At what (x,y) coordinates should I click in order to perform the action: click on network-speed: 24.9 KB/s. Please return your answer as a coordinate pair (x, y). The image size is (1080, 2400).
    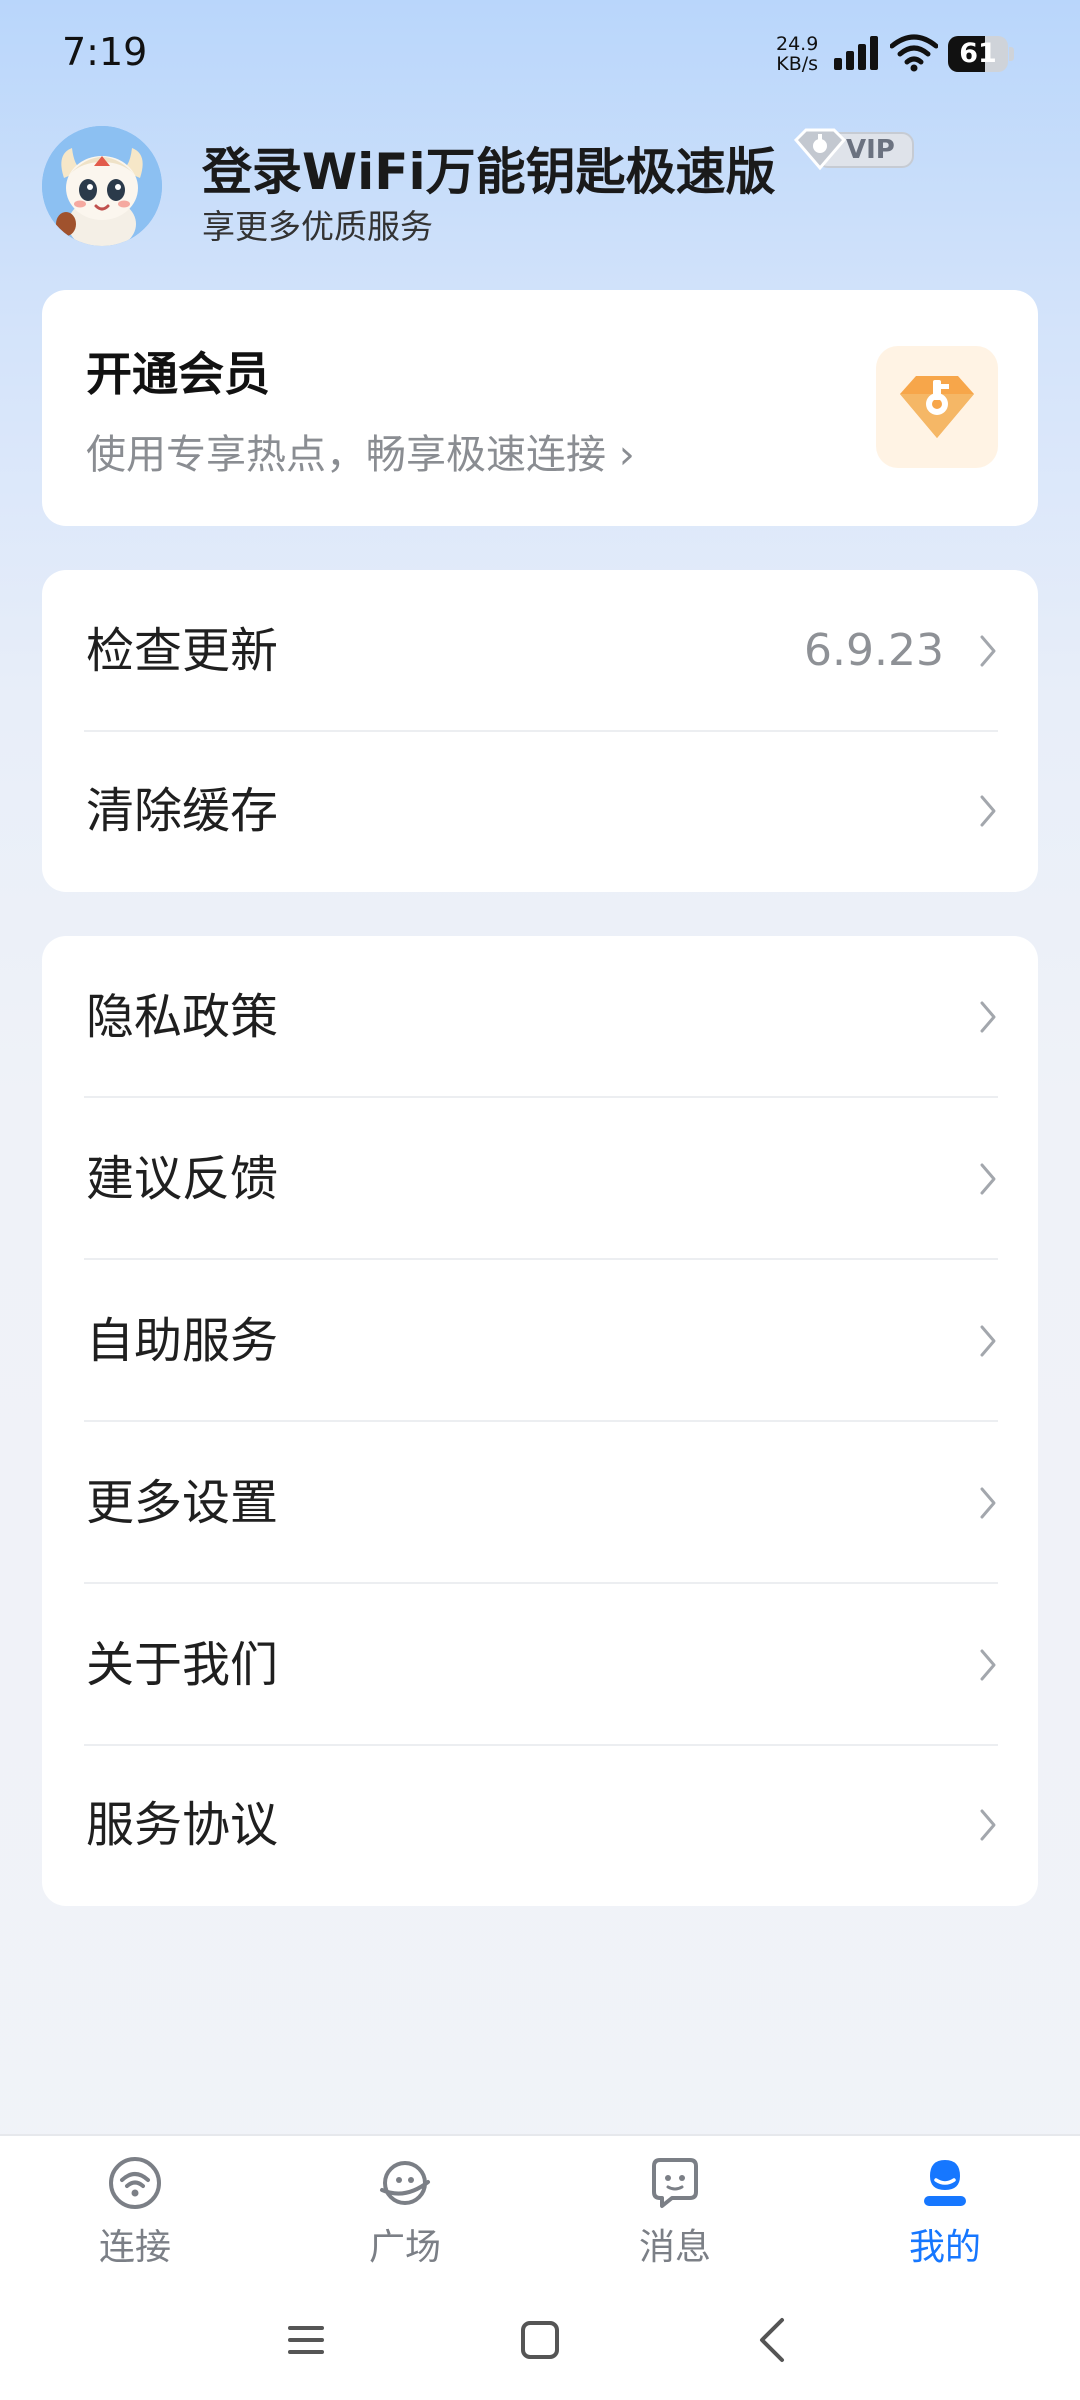
    Looking at the image, I should click on (797, 54).